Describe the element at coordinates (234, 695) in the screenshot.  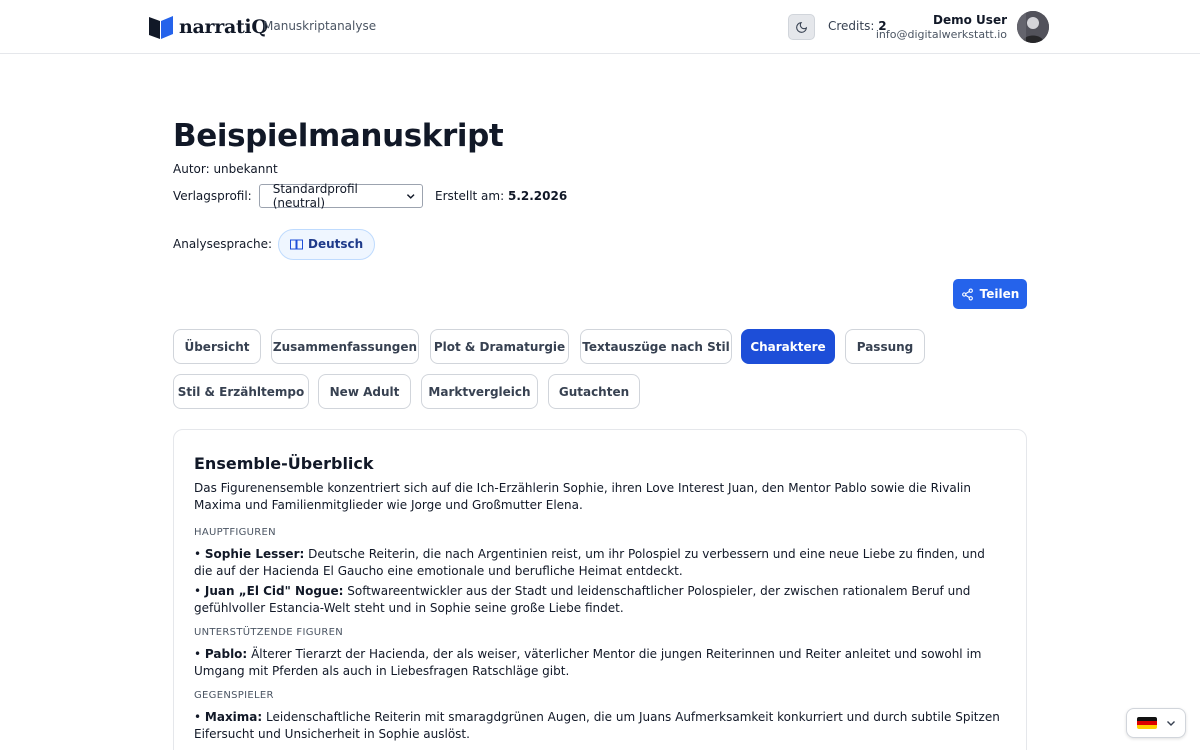
I see `section-heading-antagonists: Gegenspieler` at that location.